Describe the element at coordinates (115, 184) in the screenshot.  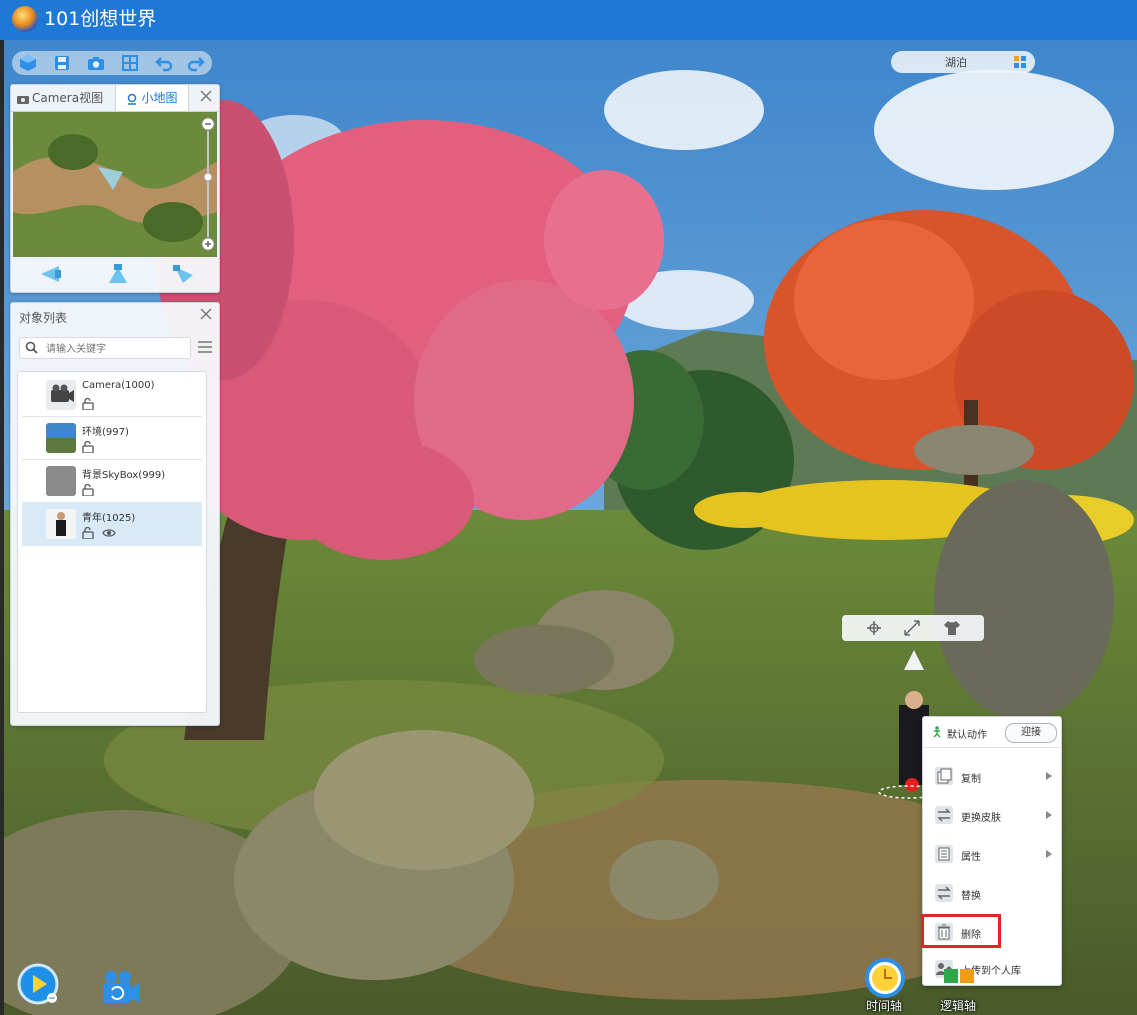
I see `minimap-view` at that location.